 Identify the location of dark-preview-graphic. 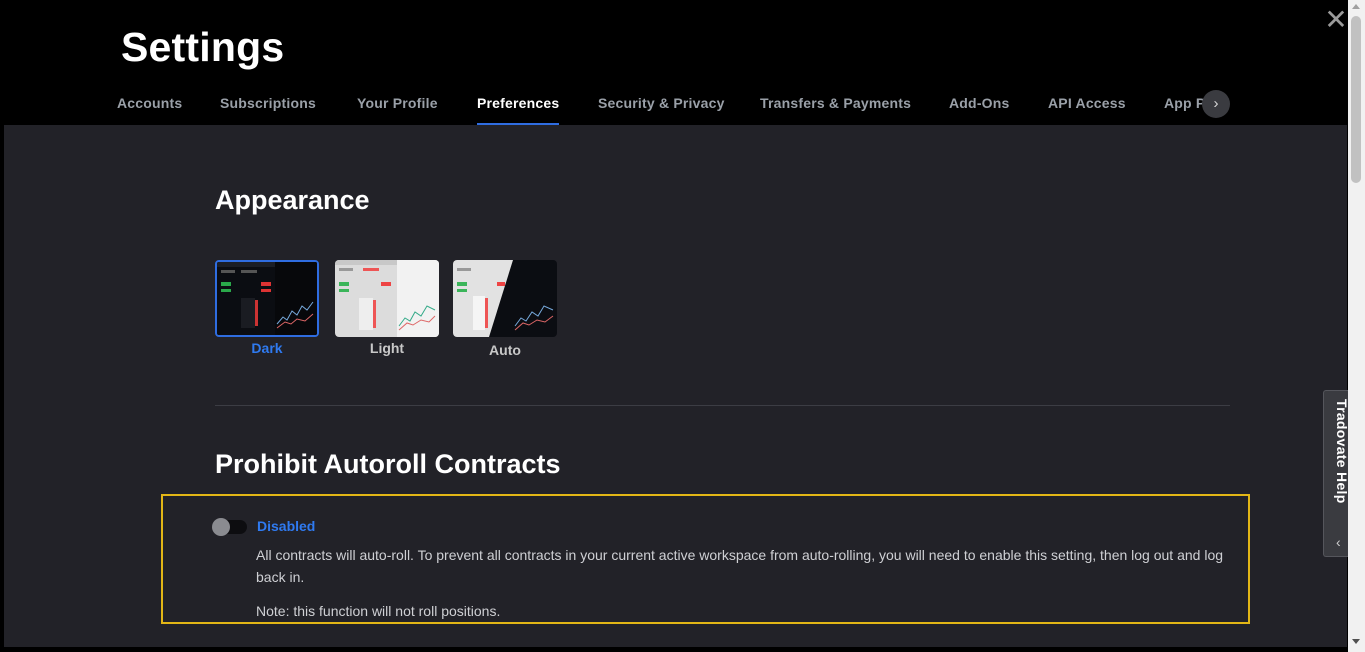
(267, 298).